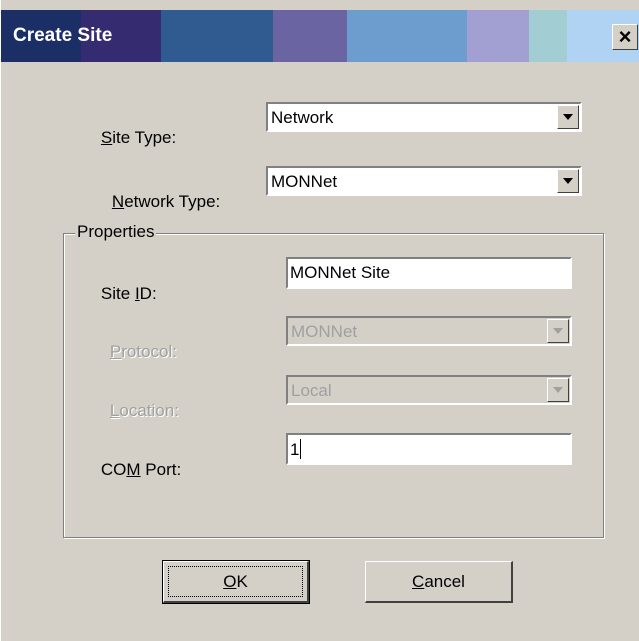 This screenshot has height=641, width=639. I want to click on site-type-select: Network, so click(424, 117).